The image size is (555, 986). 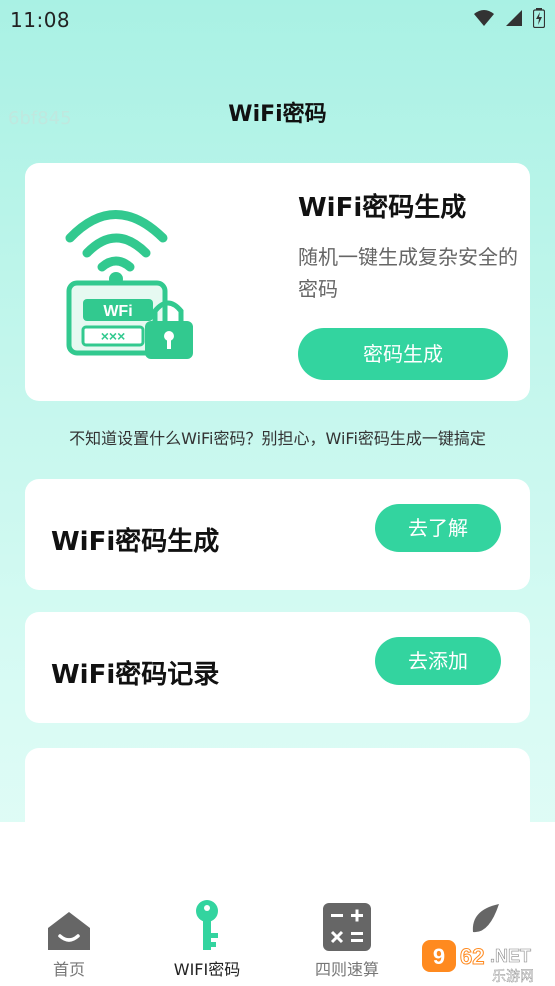 I want to click on hero-title: WiFi密码生成, so click(x=382, y=208).